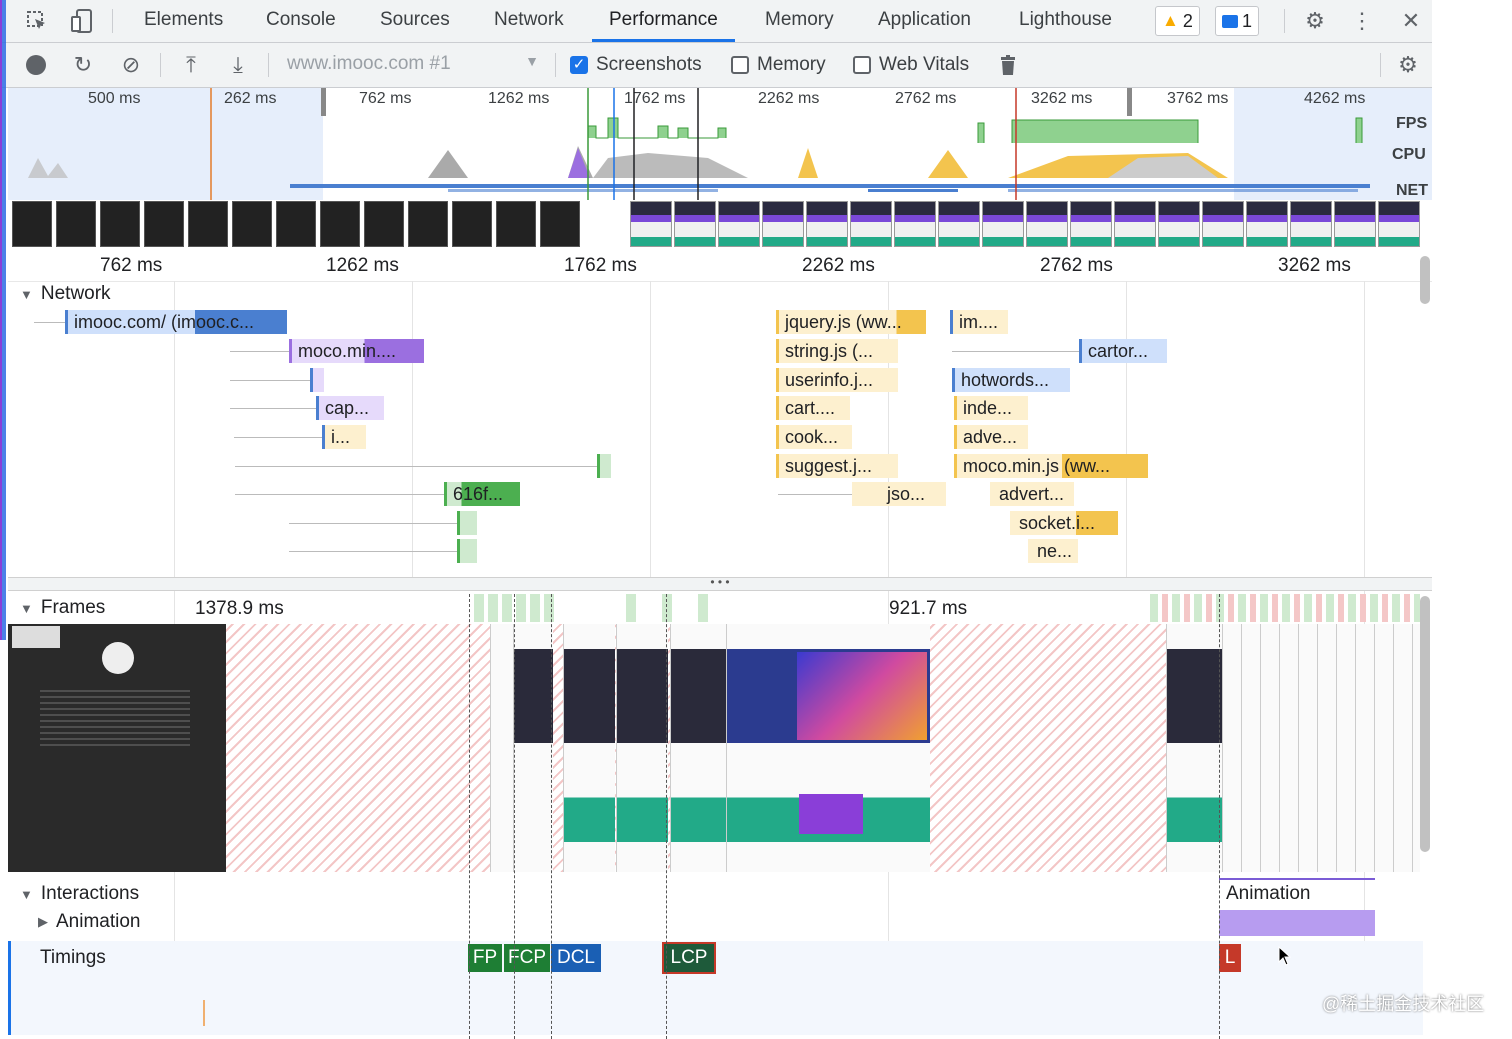  Describe the element at coordinates (36, 65) in the screenshot. I see `record-button` at that location.